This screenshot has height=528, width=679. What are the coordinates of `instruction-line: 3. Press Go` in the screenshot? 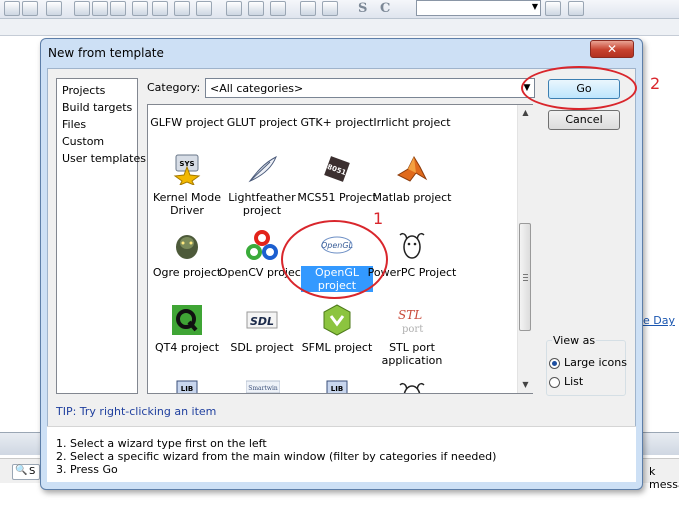 It's located at (87, 469).